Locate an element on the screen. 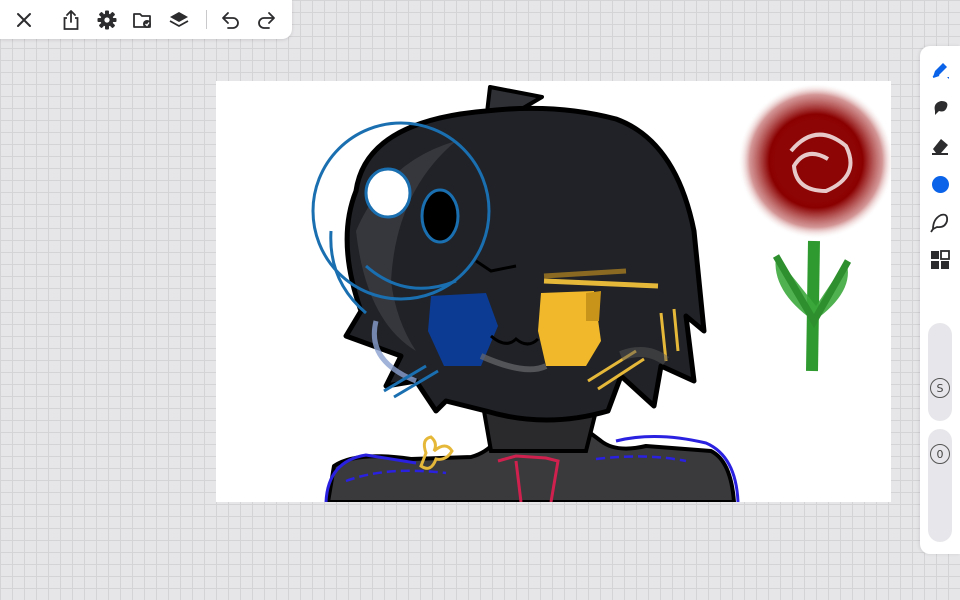 The image size is (960, 600). rose-drawing is located at coordinates (814, 227).